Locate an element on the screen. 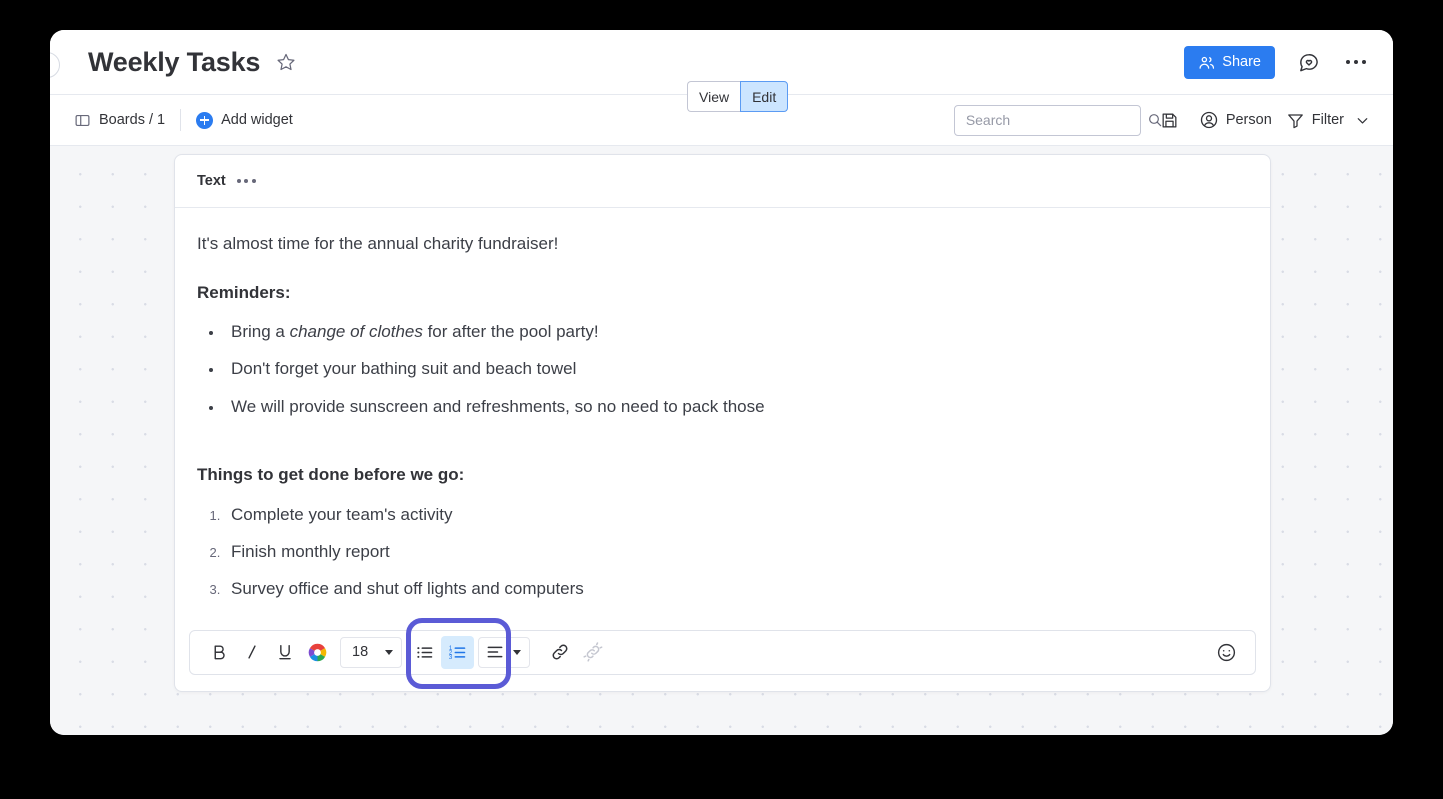 This screenshot has width=1443, height=799. editor-toolbar-wrapper: 18 1 2 3 is located at coordinates (722, 654).